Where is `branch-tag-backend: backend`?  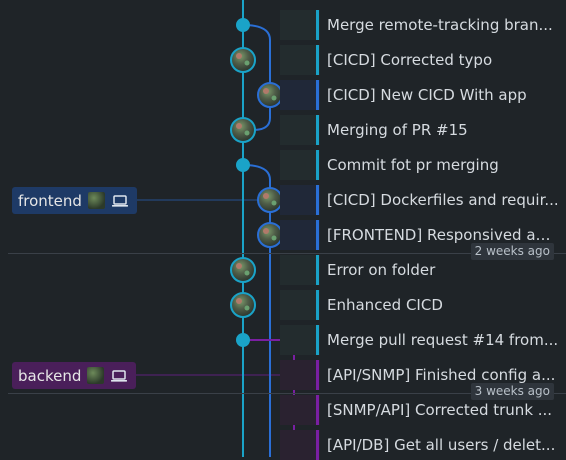 branch-tag-backend: backend is located at coordinates (74, 375).